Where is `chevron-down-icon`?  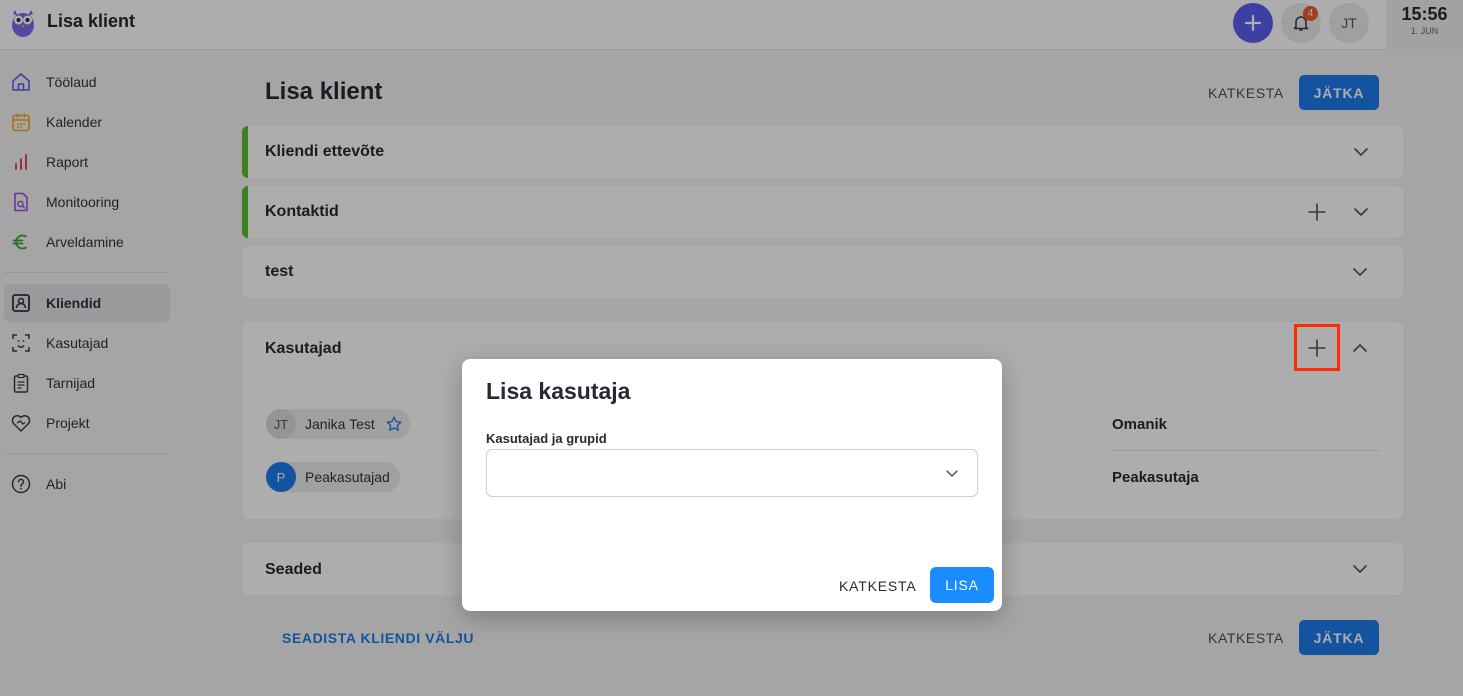 chevron-down-icon is located at coordinates (952, 473).